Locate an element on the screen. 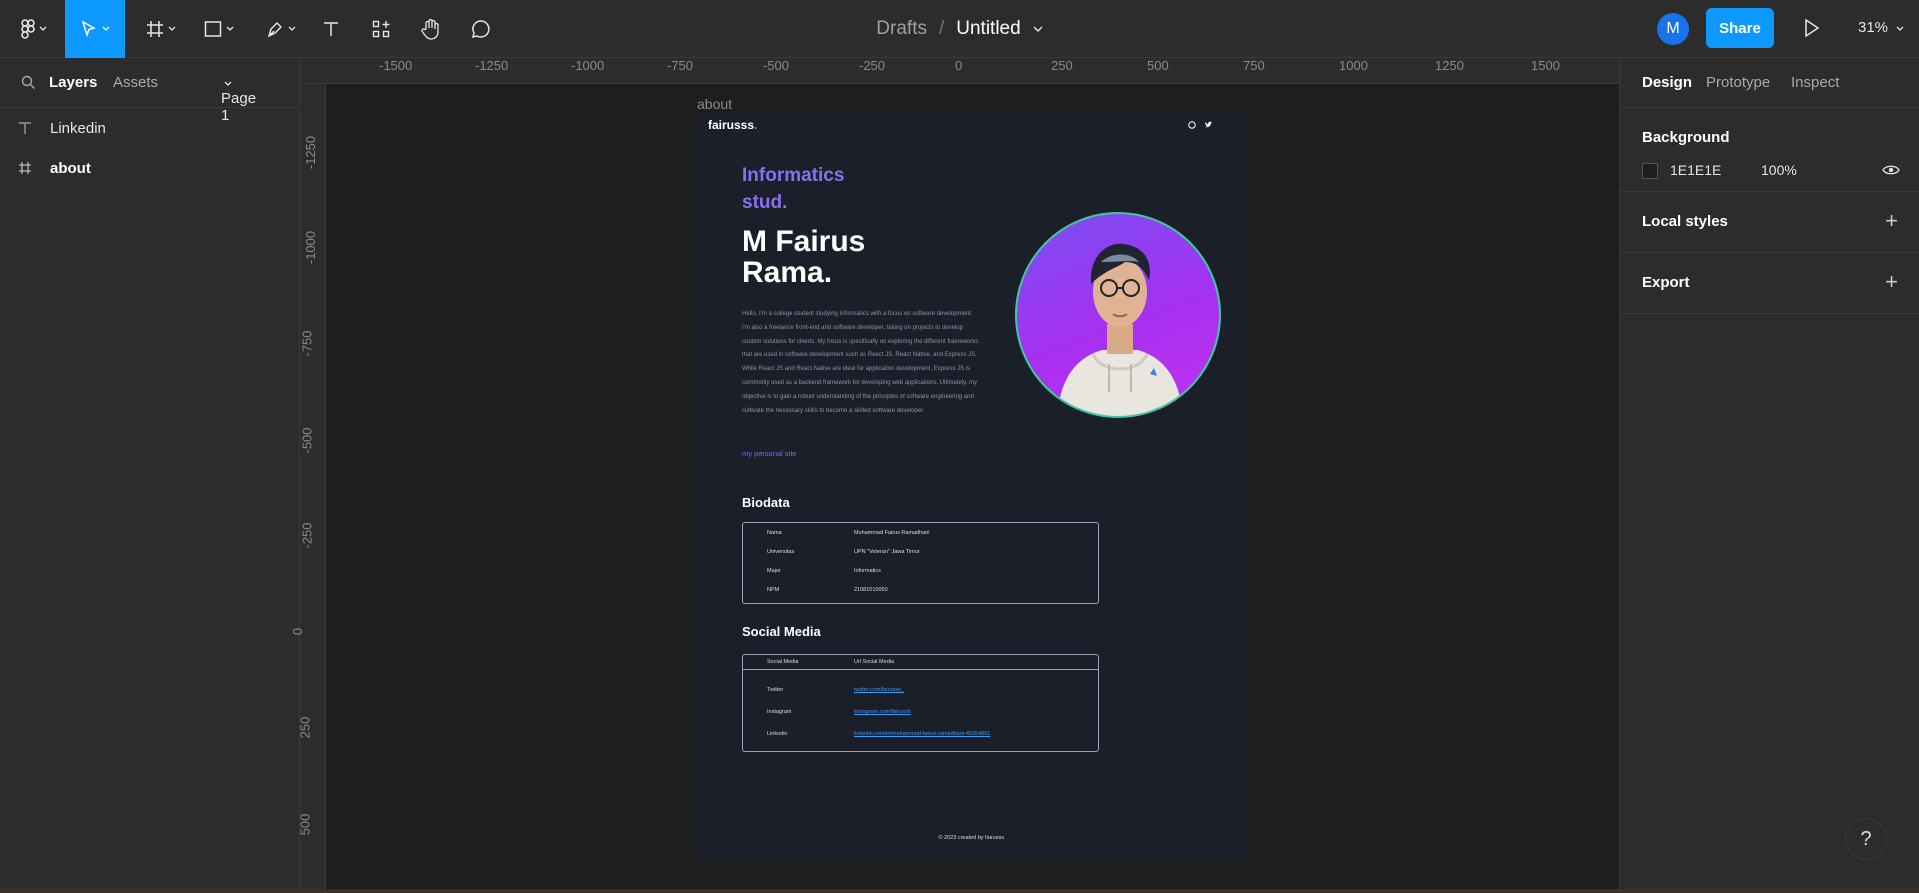 The image size is (1919, 893). export-section: Export + is located at coordinates (1769, 283).